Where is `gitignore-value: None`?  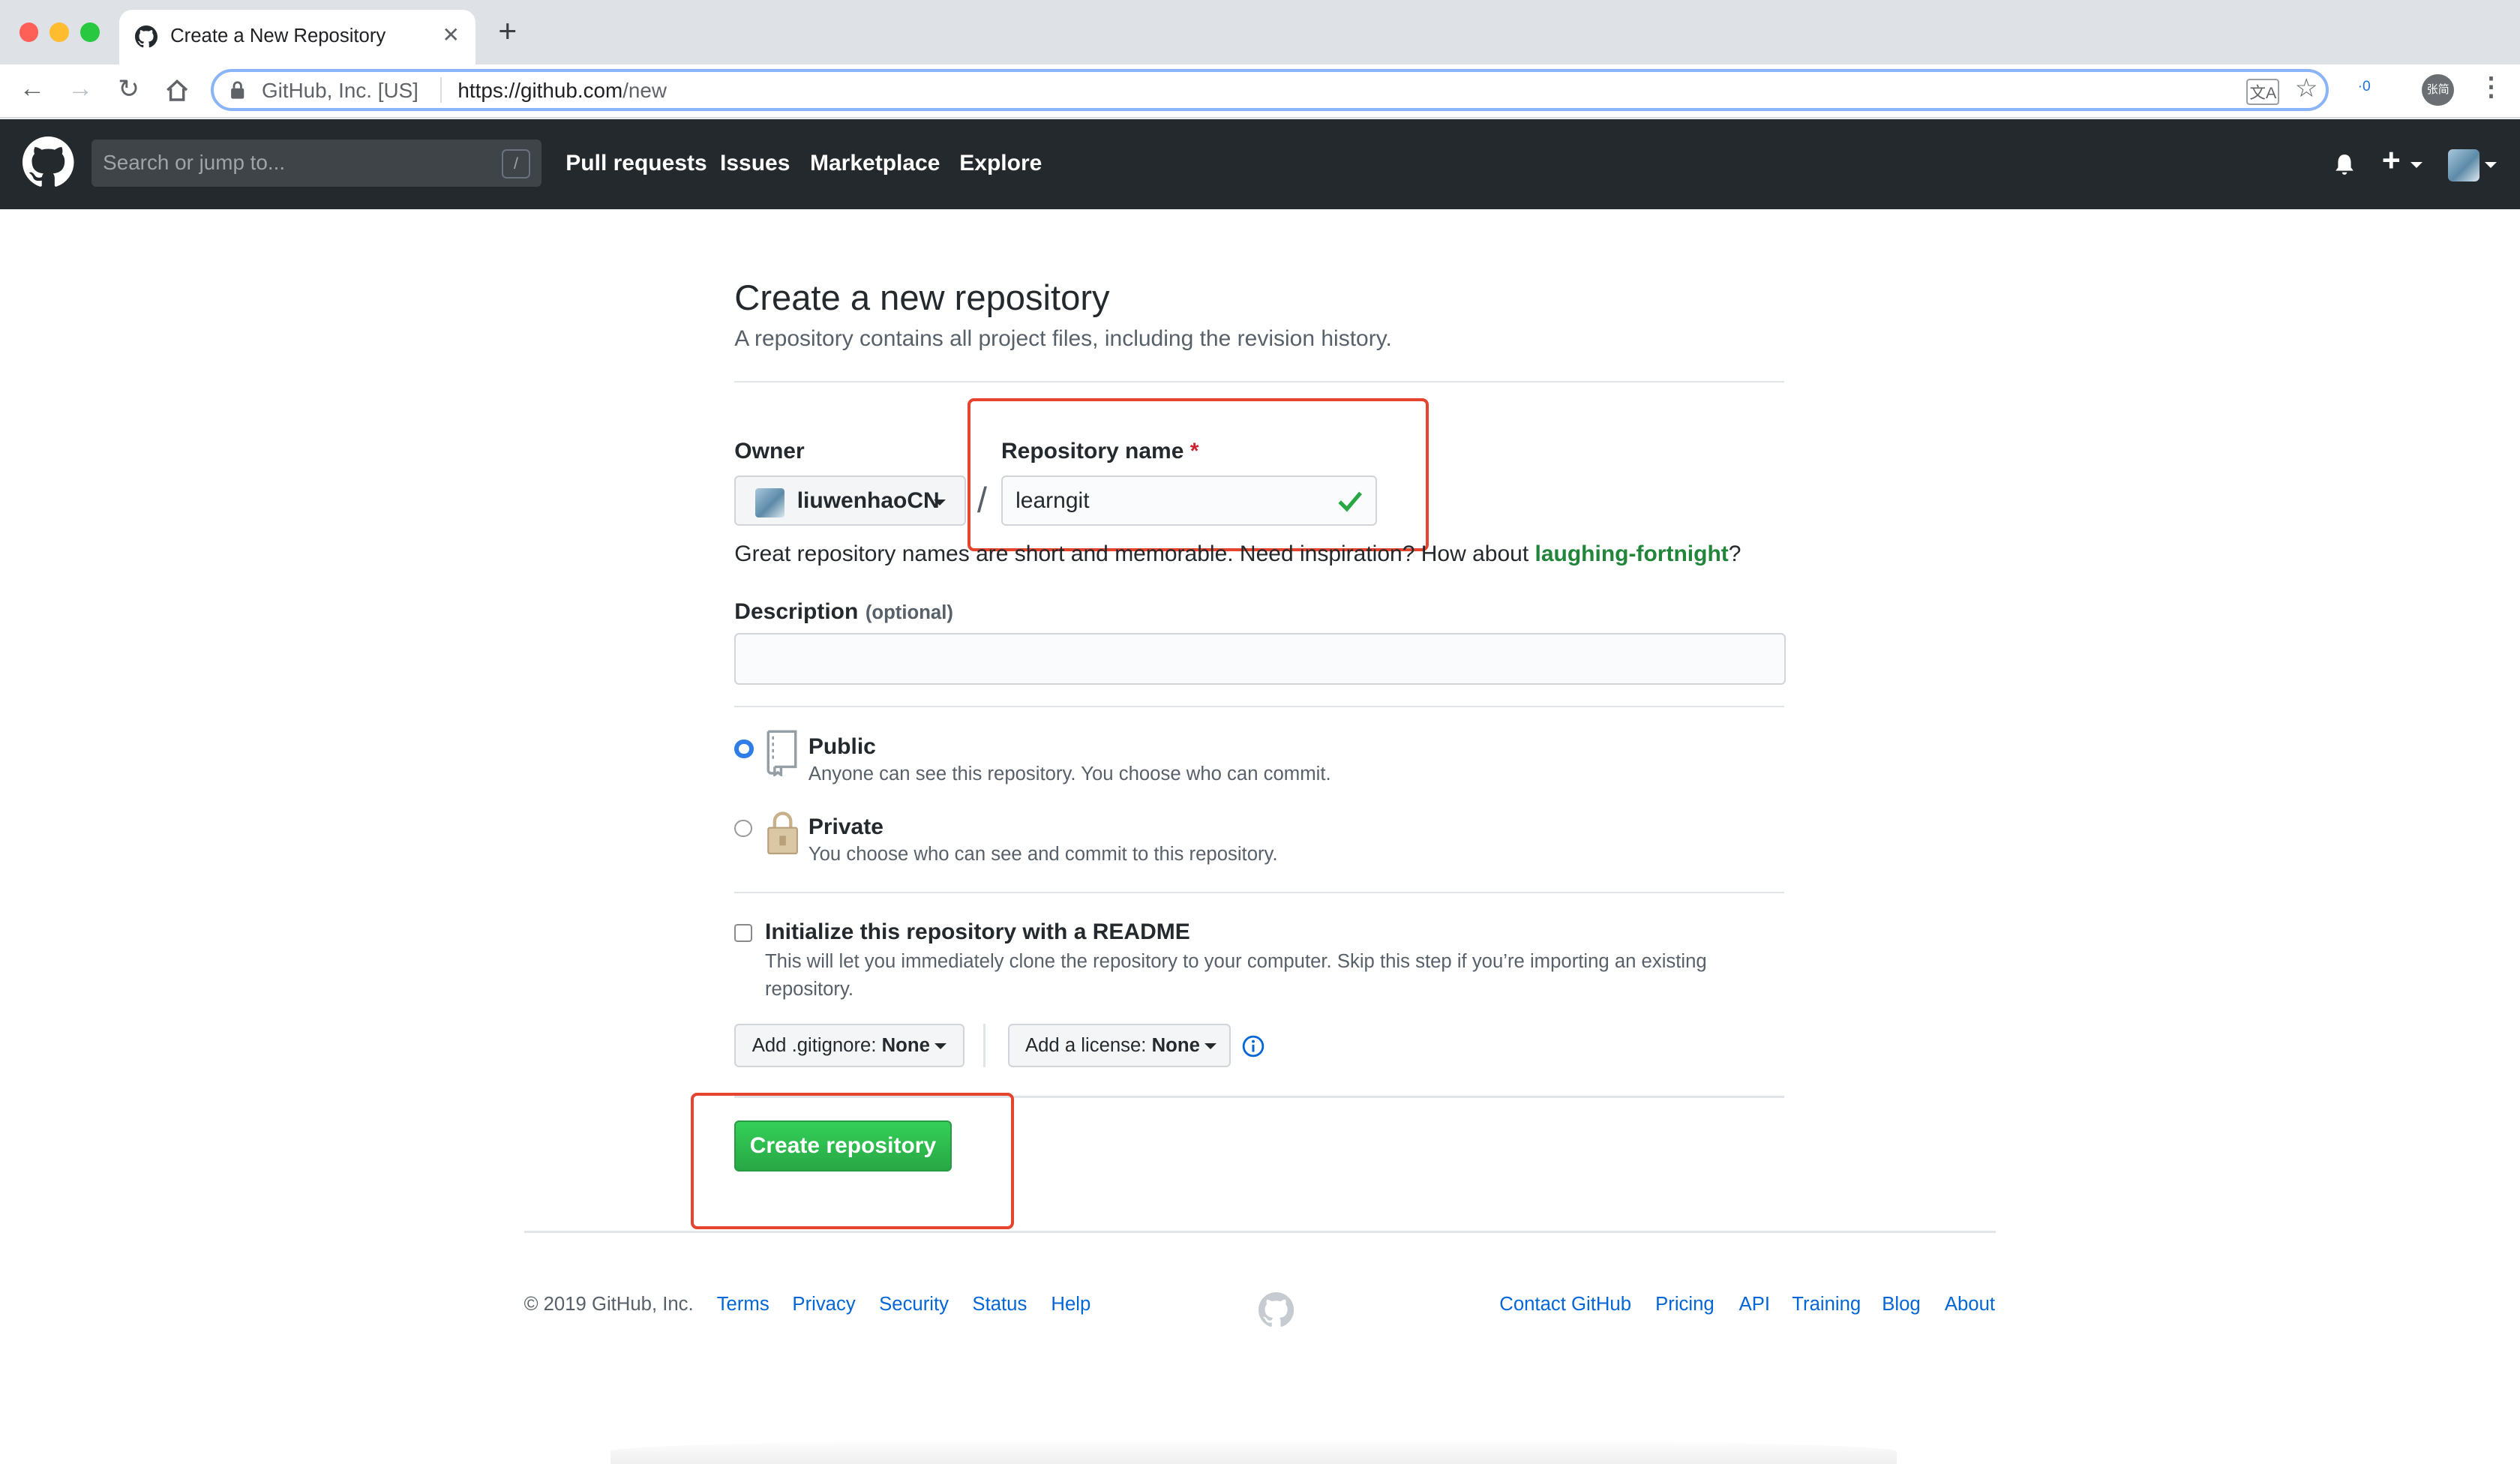
gitignore-value: None is located at coordinates (905, 1045).